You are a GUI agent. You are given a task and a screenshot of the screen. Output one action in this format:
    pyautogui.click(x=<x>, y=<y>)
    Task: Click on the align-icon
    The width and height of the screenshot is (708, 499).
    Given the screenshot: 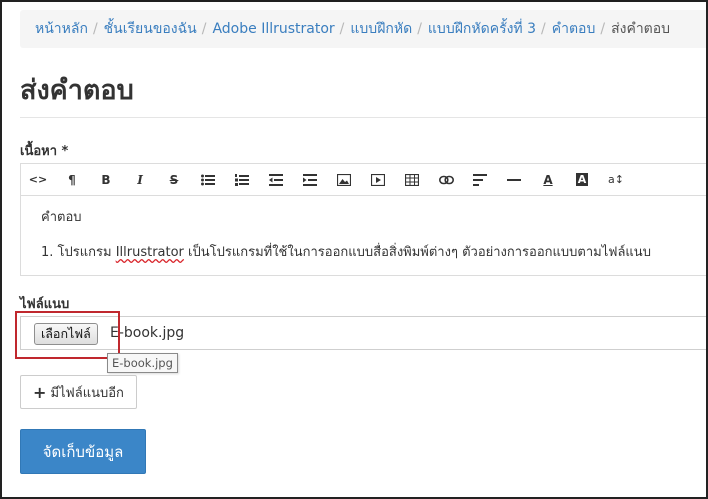 What is the action you would take?
    pyautogui.click(x=480, y=180)
    